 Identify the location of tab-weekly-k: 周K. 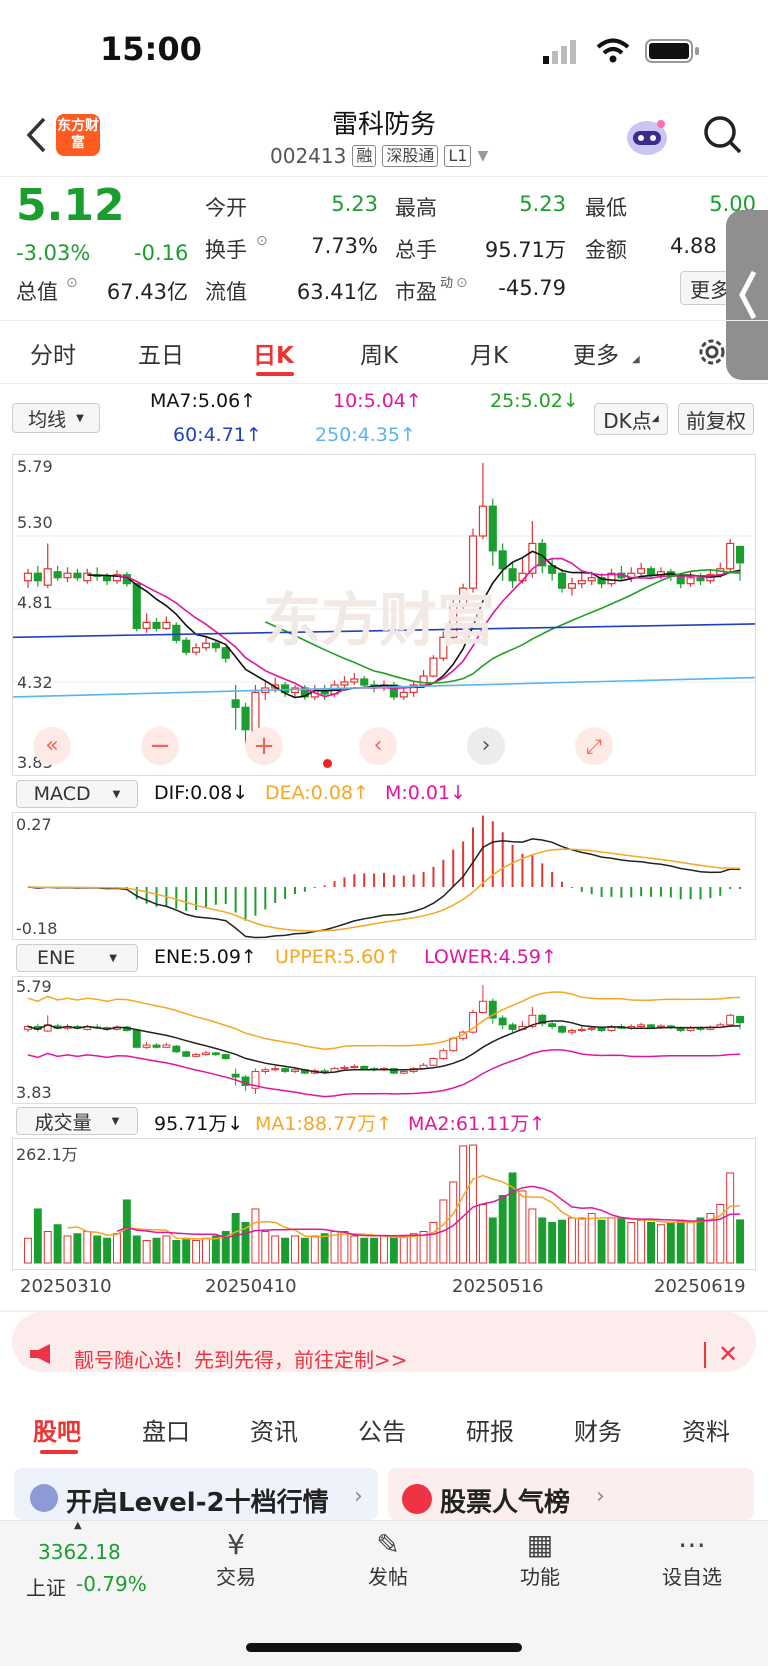
(379, 353).